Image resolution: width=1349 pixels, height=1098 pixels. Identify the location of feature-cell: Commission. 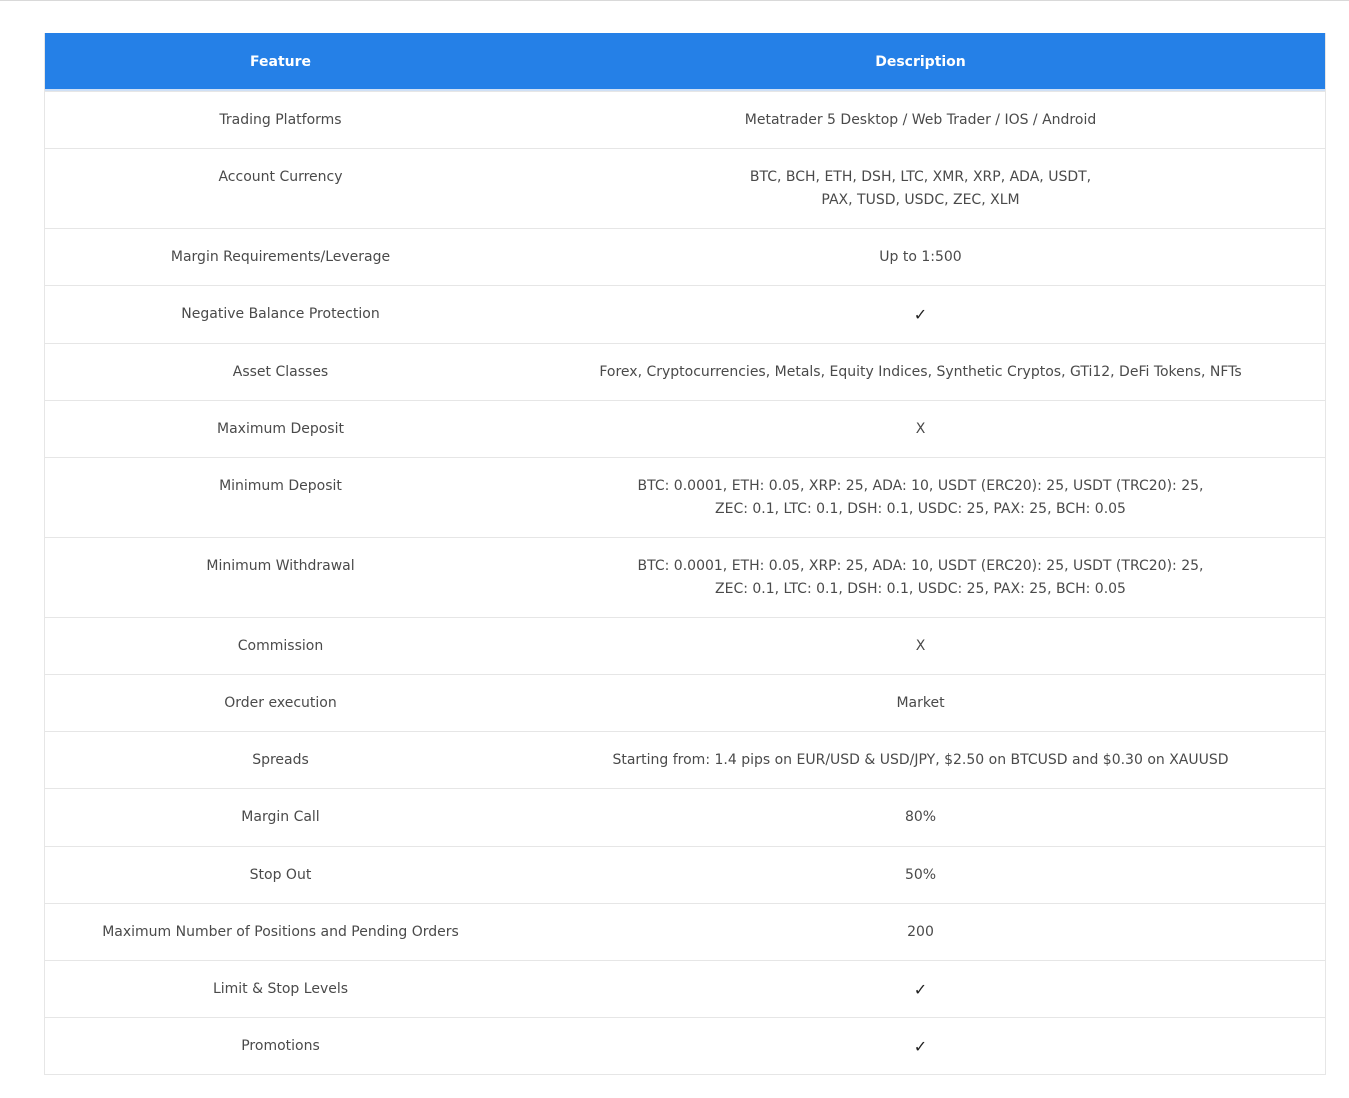
(280, 645).